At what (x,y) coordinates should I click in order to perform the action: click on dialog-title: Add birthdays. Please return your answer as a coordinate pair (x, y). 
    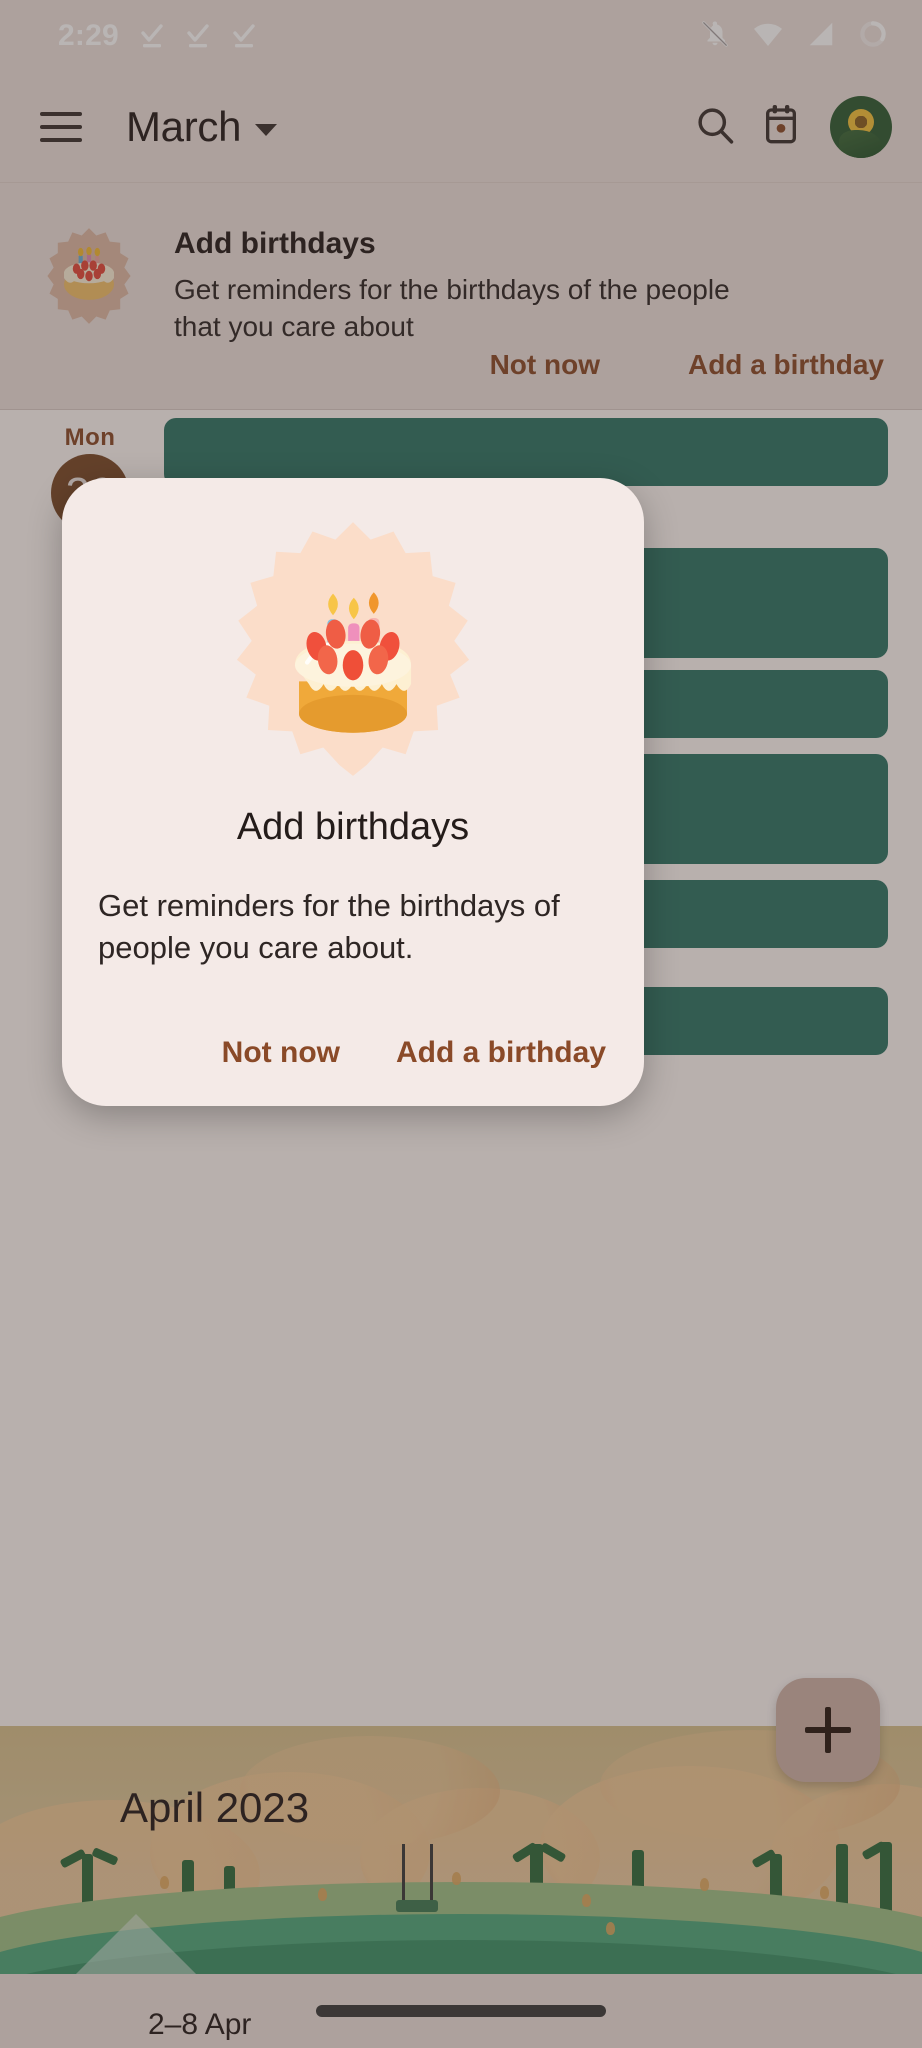
    Looking at the image, I should click on (353, 827).